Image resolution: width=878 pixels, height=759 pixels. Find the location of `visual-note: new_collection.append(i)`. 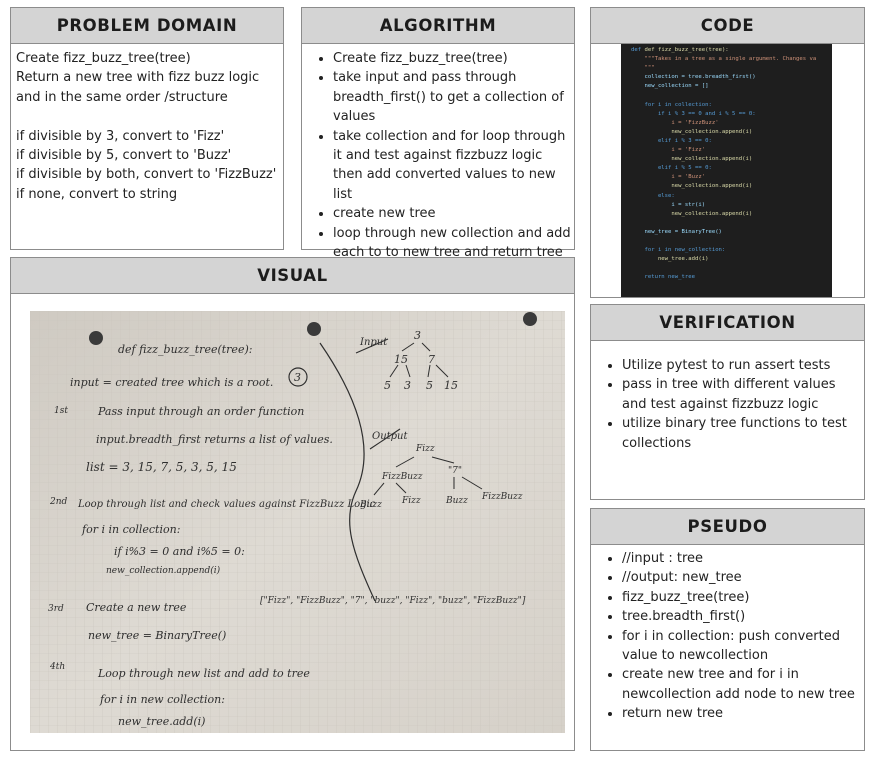

visual-note: new_collection.append(i) is located at coordinates (163, 570).